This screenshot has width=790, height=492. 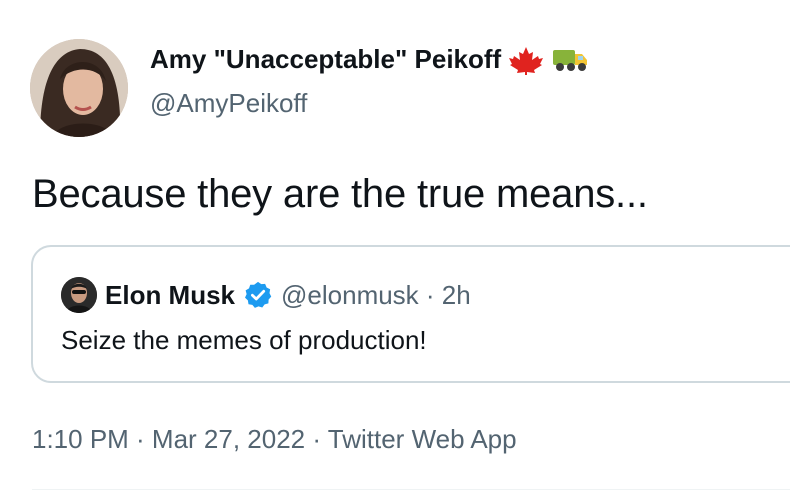 I want to click on author-name: Amy "Unacceptable" Peikoff, so click(x=369, y=59).